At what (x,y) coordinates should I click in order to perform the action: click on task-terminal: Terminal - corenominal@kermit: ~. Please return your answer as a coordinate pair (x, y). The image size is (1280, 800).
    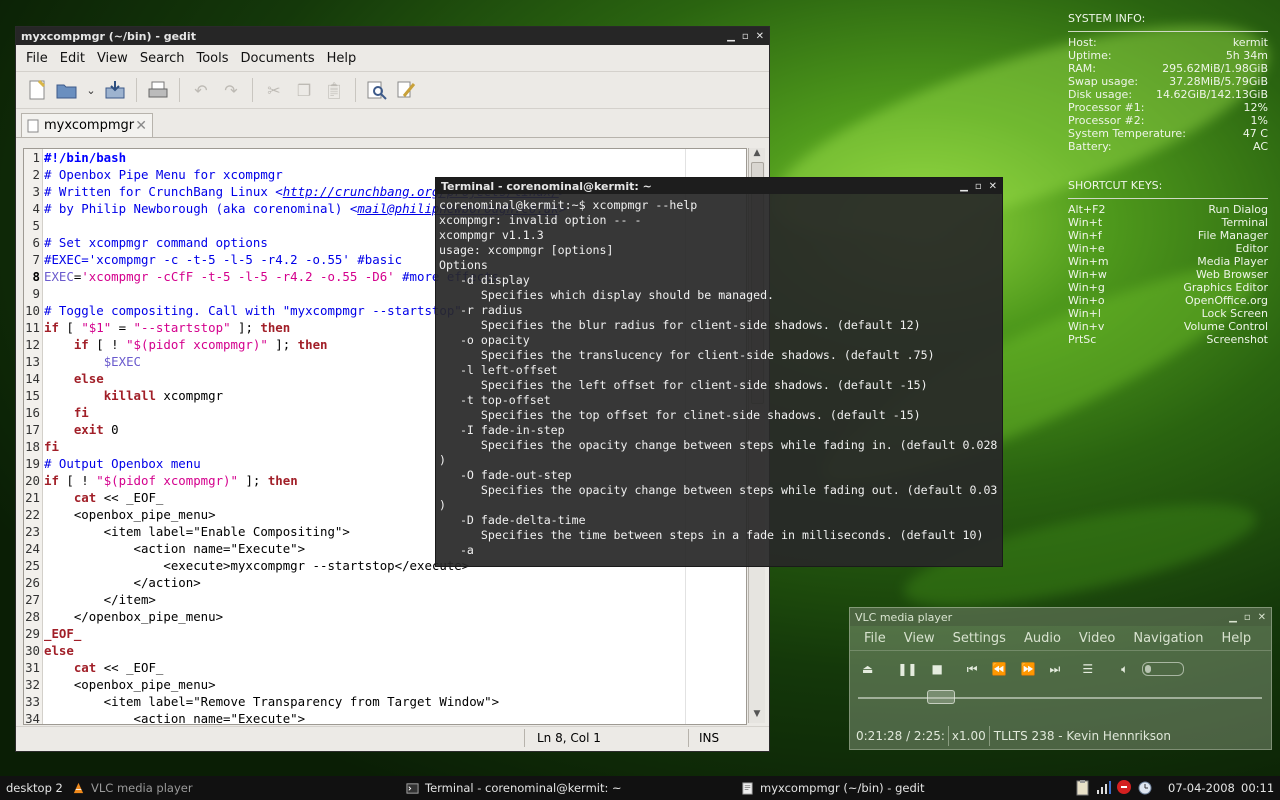
    Looking at the image, I should click on (514, 788).